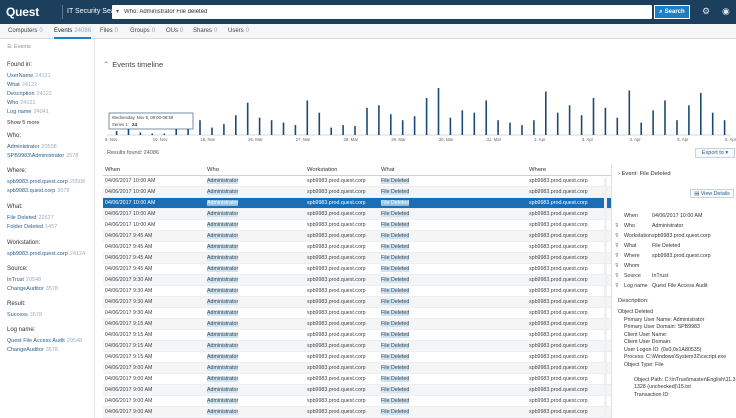  Describe the element at coordinates (21, 103) in the screenshot. I see `filter-found-in-who: Who 24121` at that location.